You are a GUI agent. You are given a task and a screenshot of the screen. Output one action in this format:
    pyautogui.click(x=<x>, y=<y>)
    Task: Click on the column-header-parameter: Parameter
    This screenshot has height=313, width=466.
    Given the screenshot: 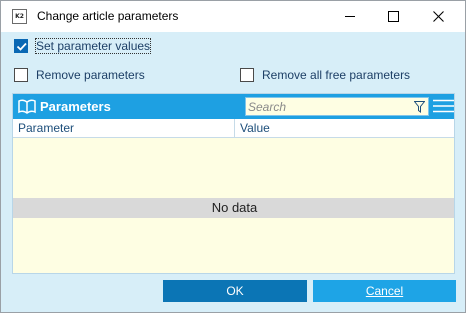 What is the action you would take?
    pyautogui.click(x=46, y=128)
    